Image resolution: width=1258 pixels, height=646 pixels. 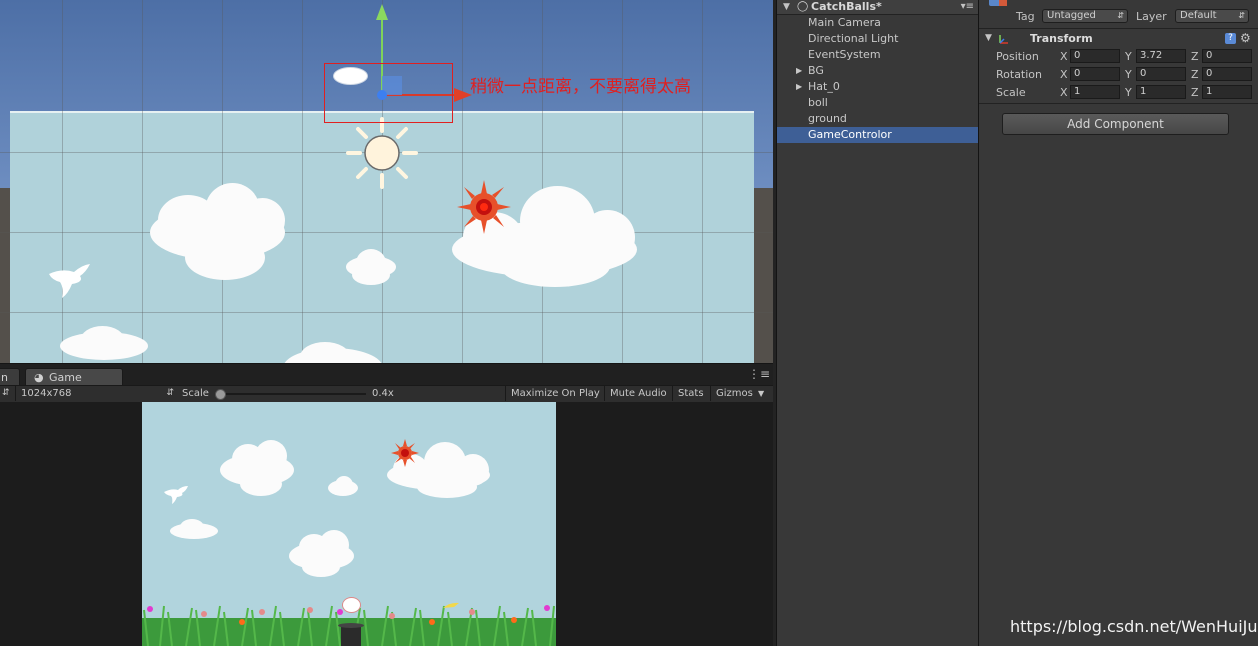 I want to click on mute-audio-toggle: Mute Audio, so click(x=638, y=393).